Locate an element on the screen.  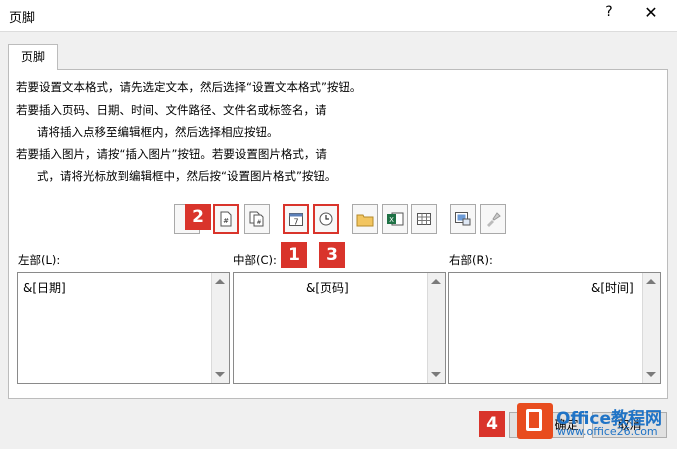
insert-file-name-button: X is located at coordinates (395, 219).